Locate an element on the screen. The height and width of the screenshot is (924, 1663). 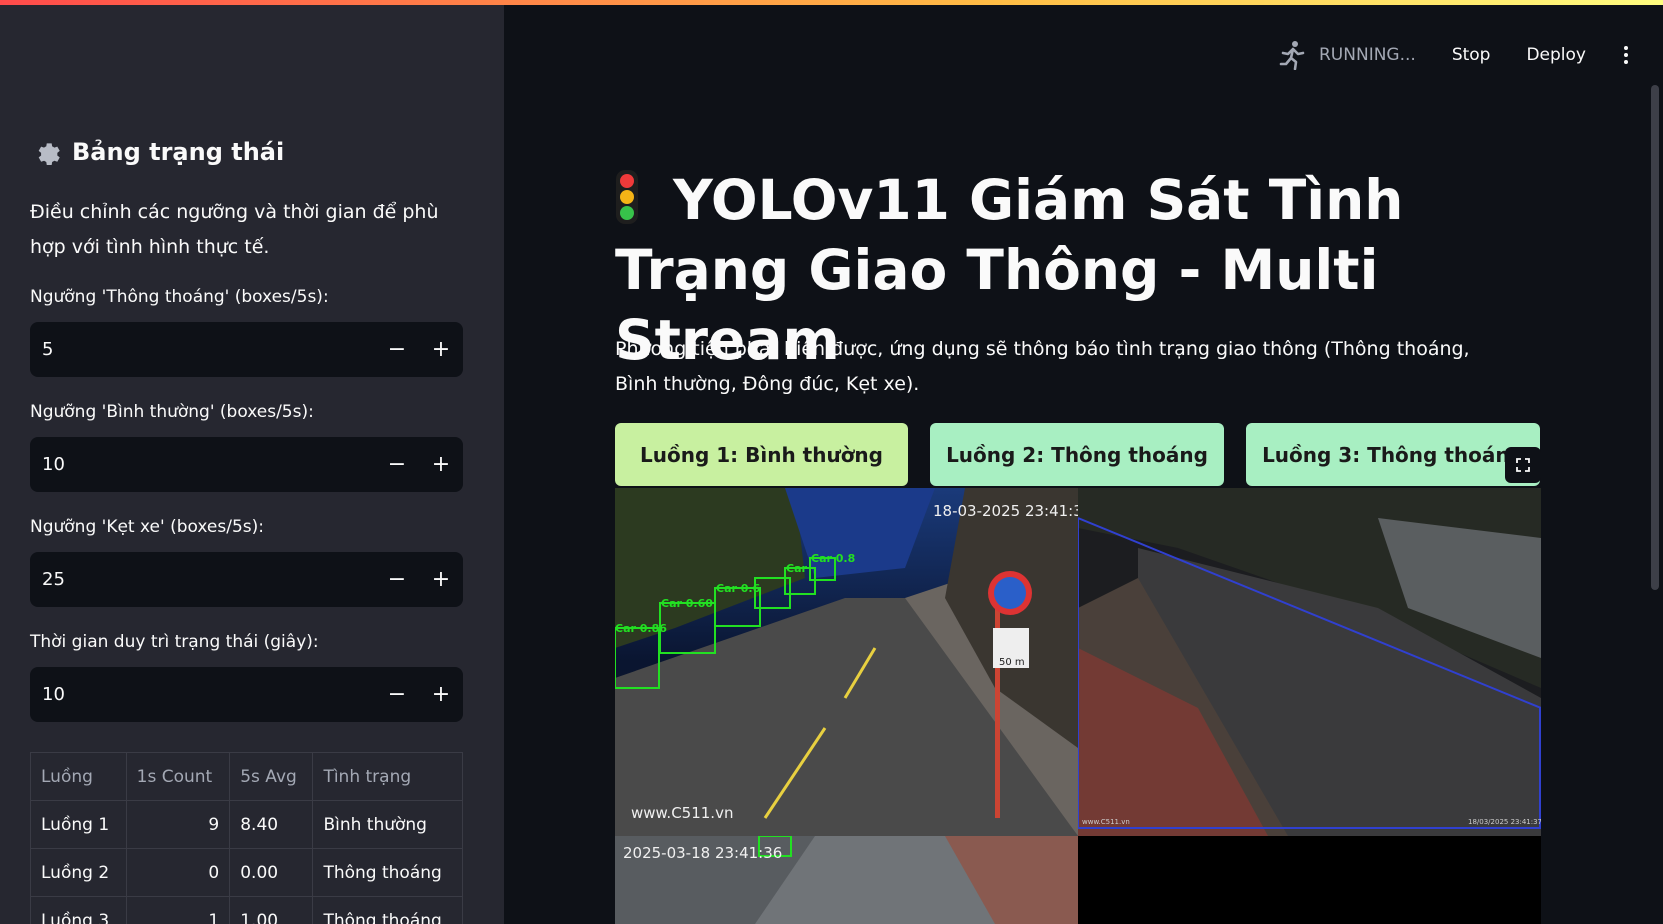
scrollbar-thumb is located at coordinates (1655, 337).